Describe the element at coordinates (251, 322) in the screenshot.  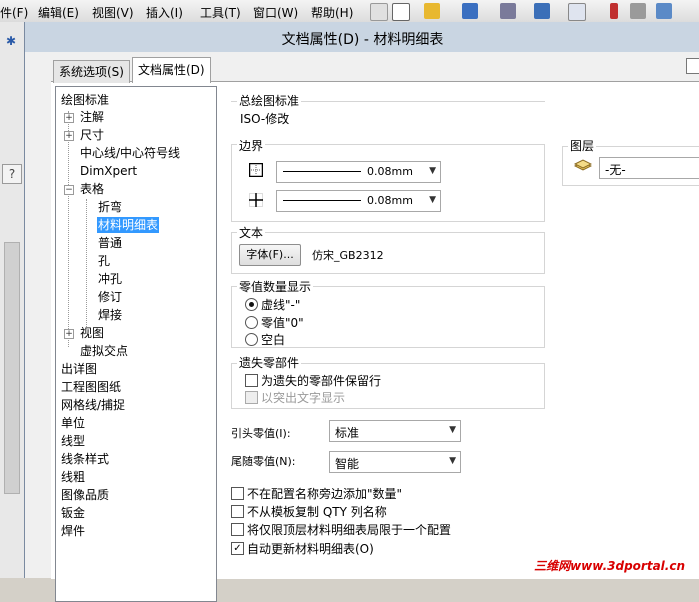
I see `zero-qty-zero-radio` at that location.